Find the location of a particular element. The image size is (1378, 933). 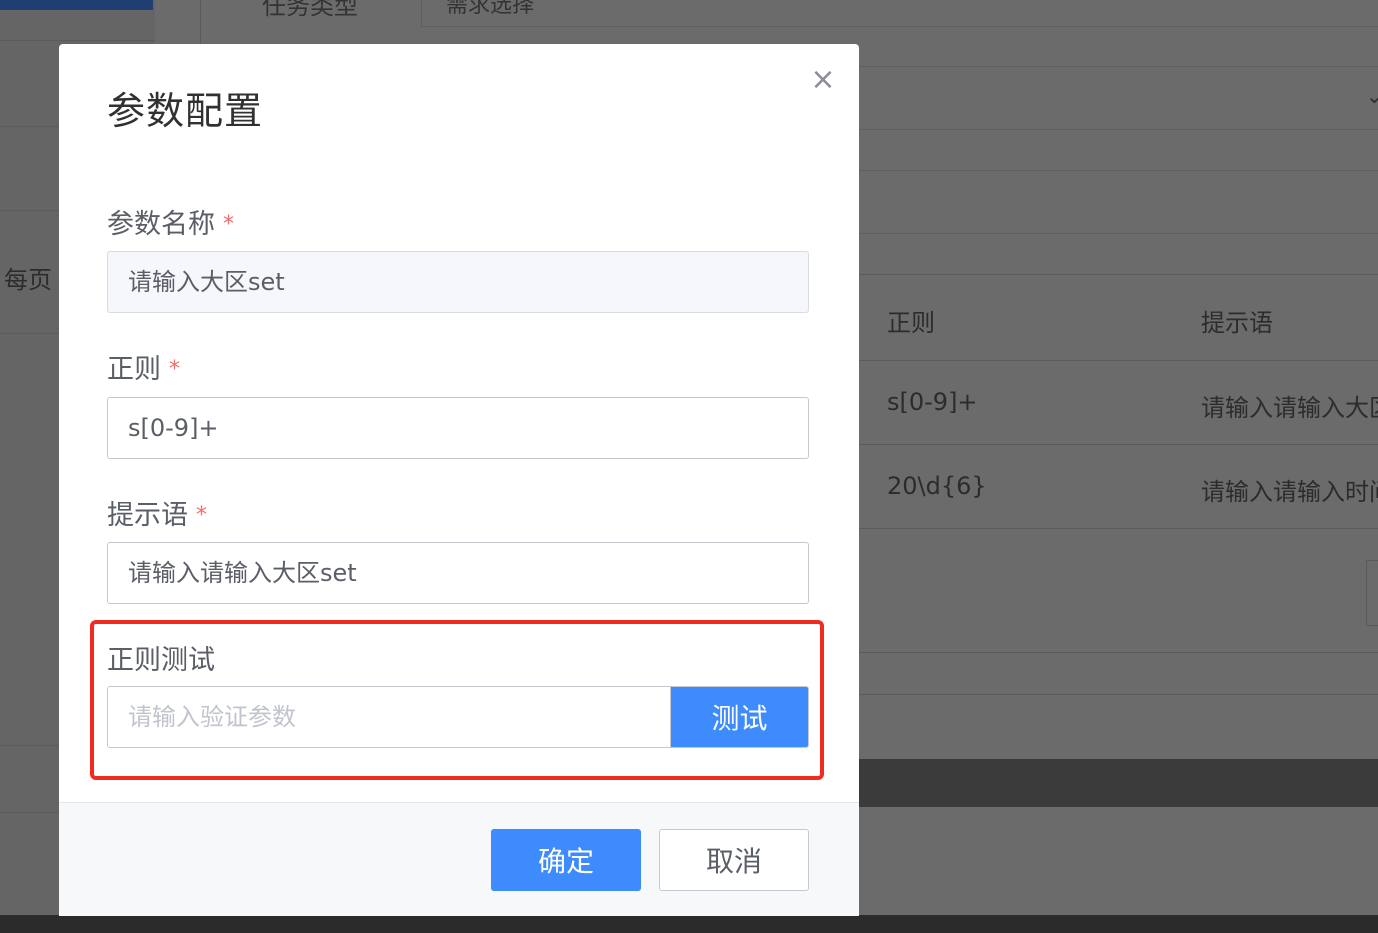

bg-dark-bar is located at coordinates (1118, 783).